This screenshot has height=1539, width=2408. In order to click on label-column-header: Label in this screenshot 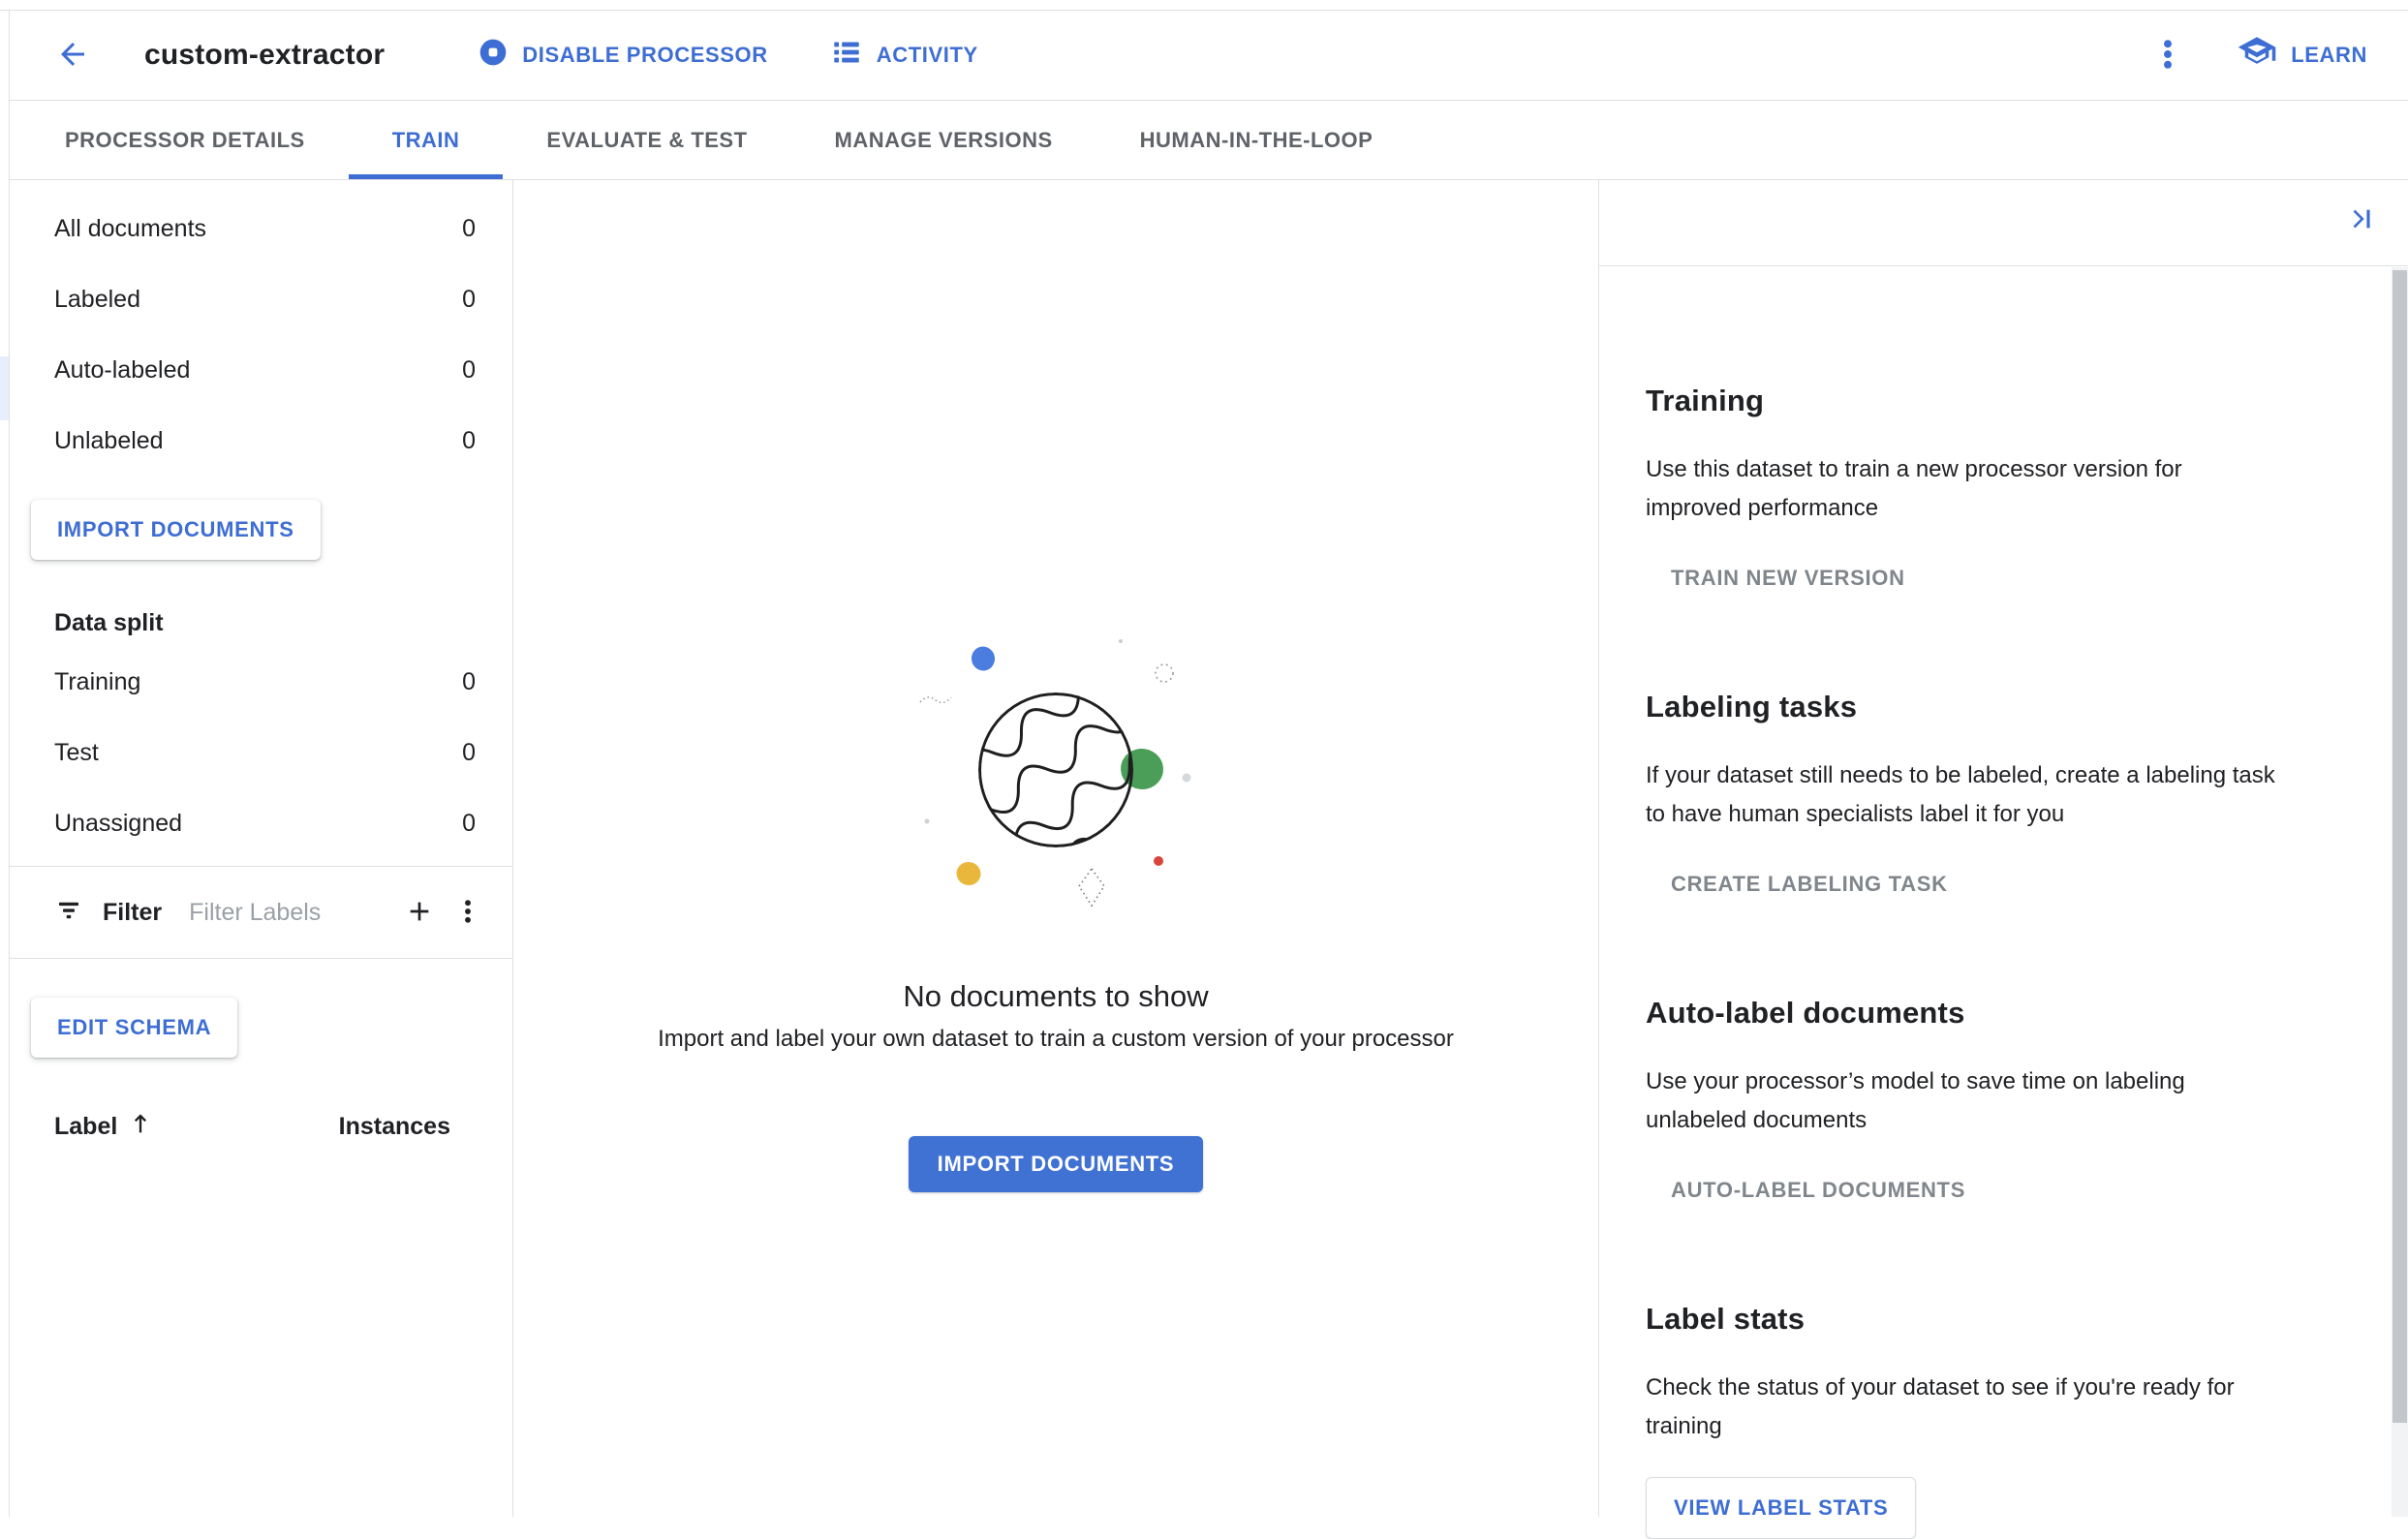, I will do `click(104, 1127)`.